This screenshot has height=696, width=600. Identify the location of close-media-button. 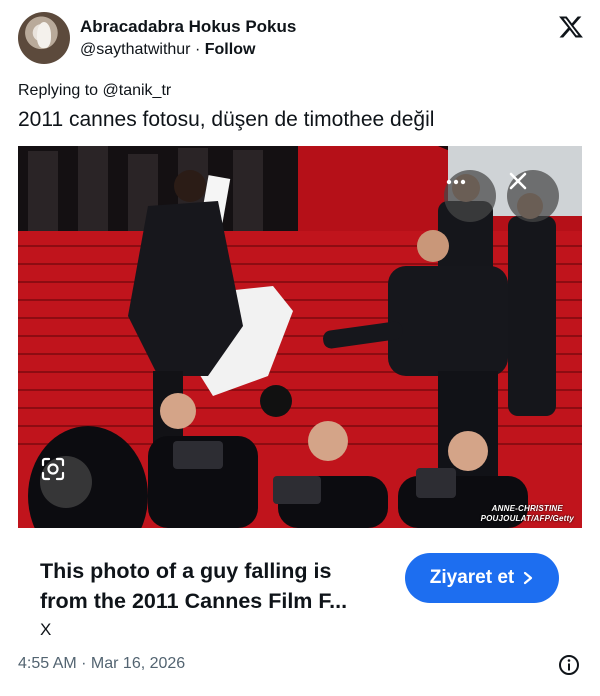
(533, 196).